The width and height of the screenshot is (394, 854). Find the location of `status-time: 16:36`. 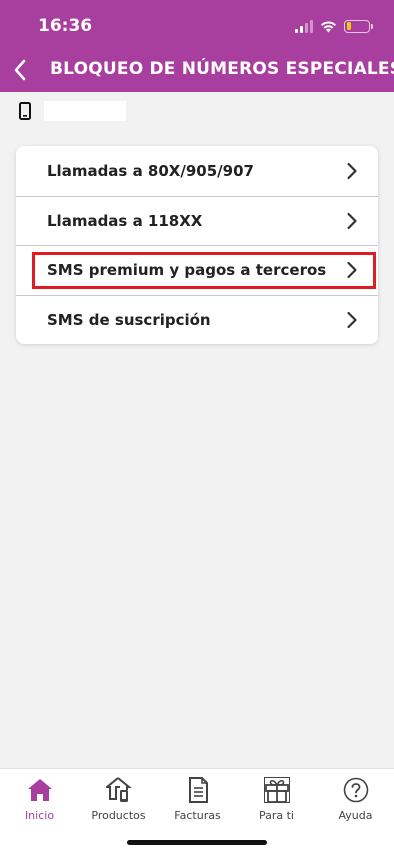

status-time: 16:36 is located at coordinates (65, 26).